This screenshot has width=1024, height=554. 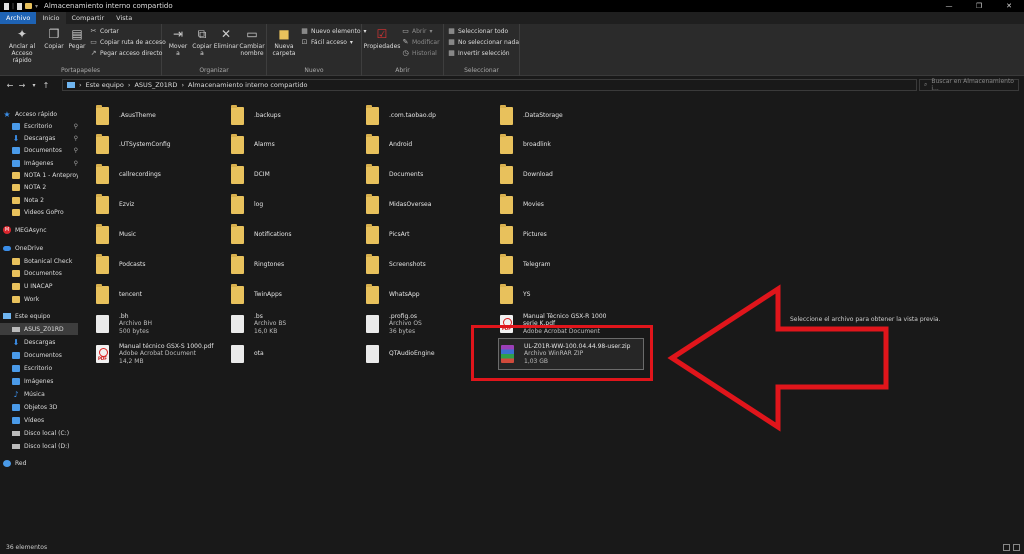 I want to click on cut-button: ✂ Cortar, so click(x=104, y=32).